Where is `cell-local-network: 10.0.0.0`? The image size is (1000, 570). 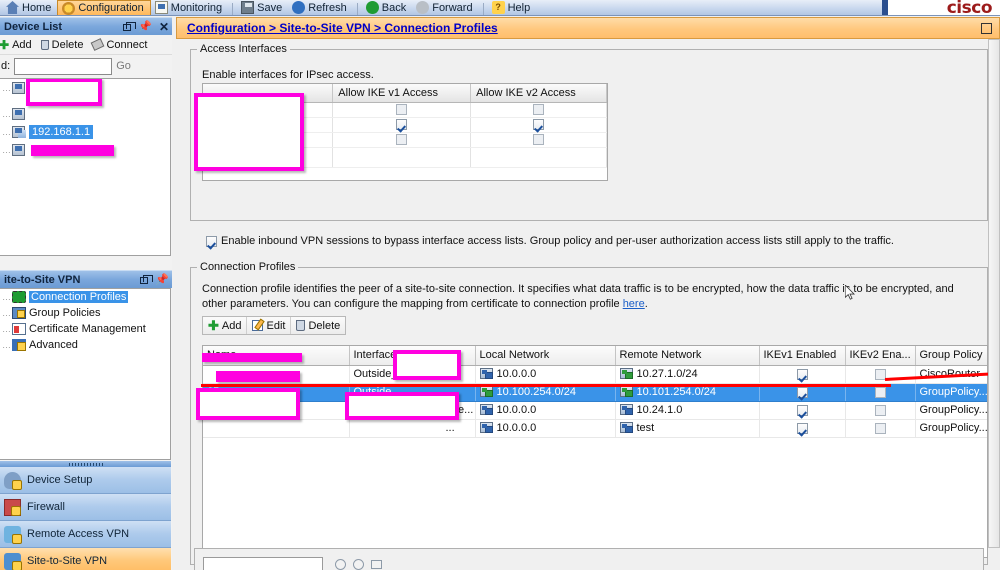 cell-local-network: 10.0.0.0 is located at coordinates (545, 428).